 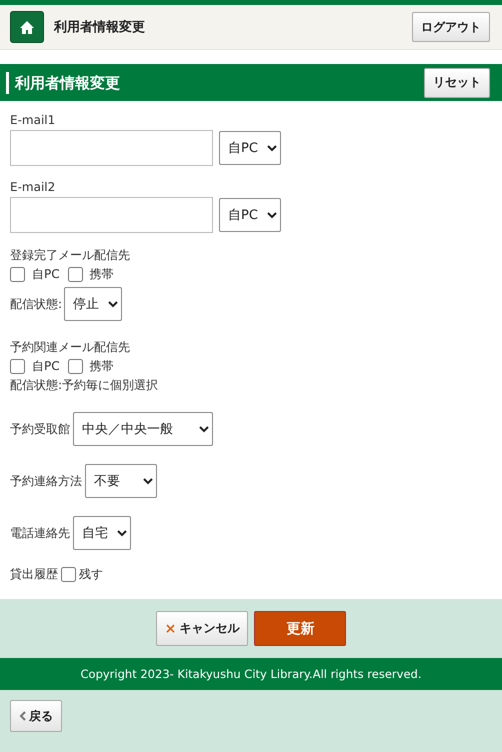 I want to click on home-icon, so click(x=27, y=27).